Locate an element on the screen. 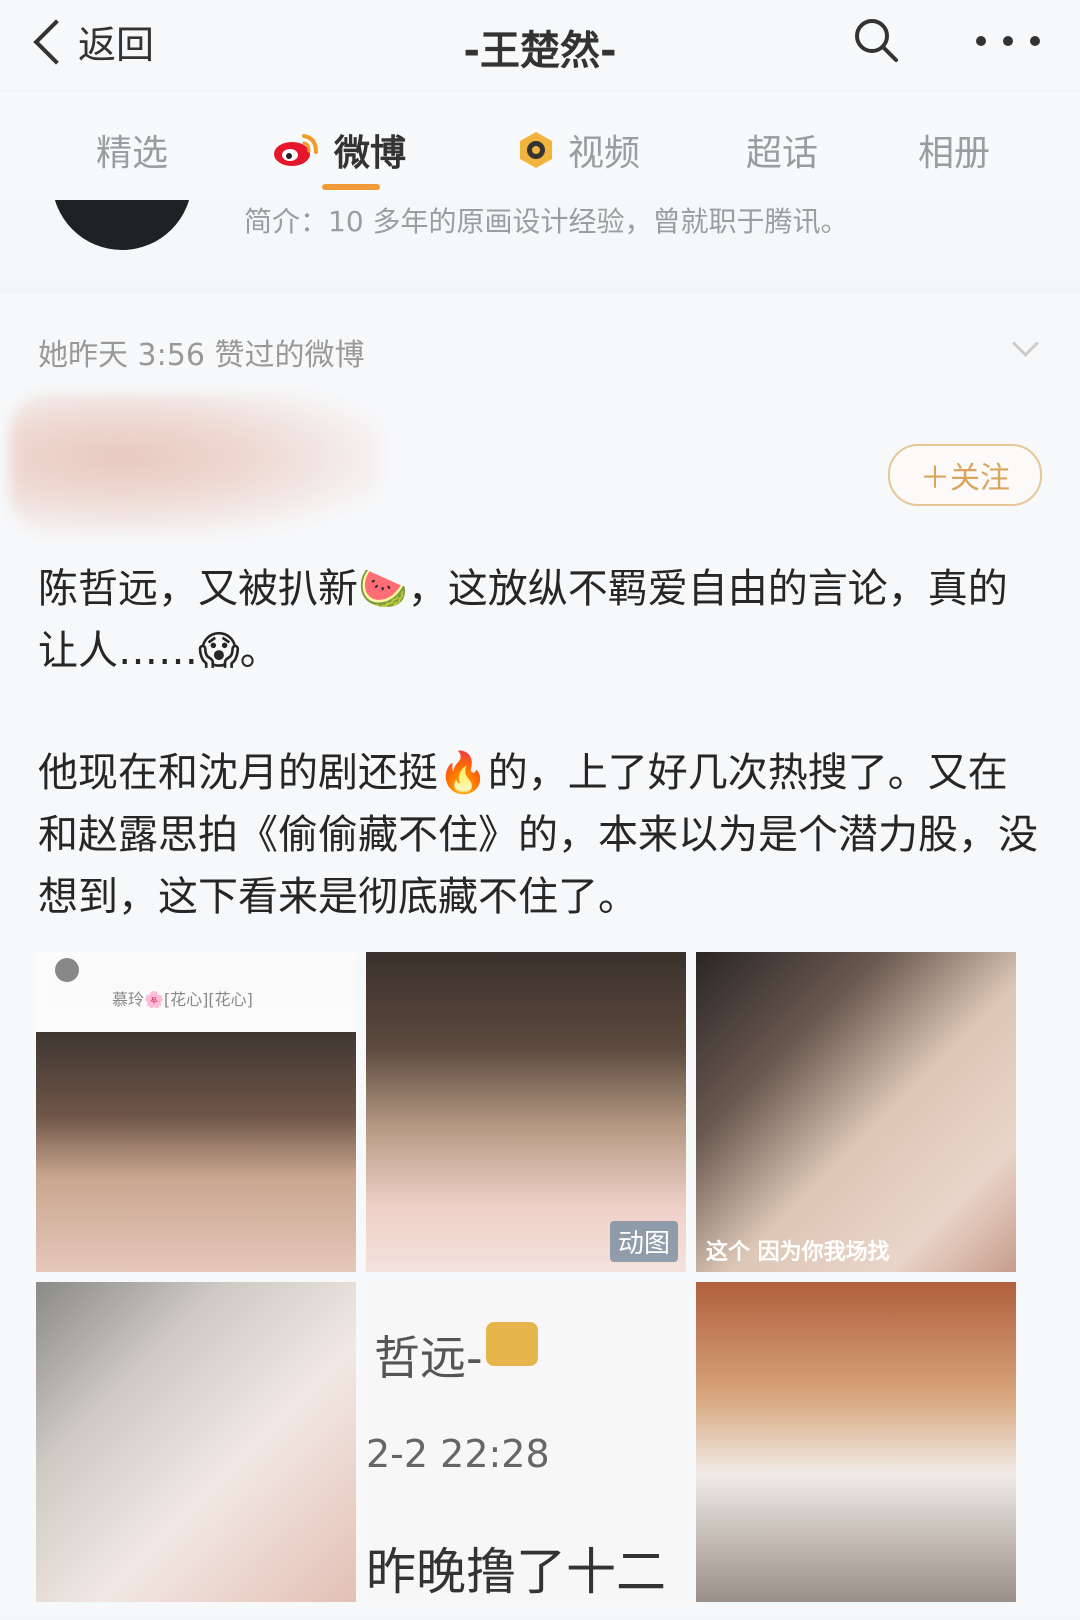 The height and width of the screenshot is (1620, 1080). post-paragraph: 陈哲远，又被扒新🍉，这放纵不羁爱自由的言论，真的让人……😱。 is located at coordinates (523, 620).